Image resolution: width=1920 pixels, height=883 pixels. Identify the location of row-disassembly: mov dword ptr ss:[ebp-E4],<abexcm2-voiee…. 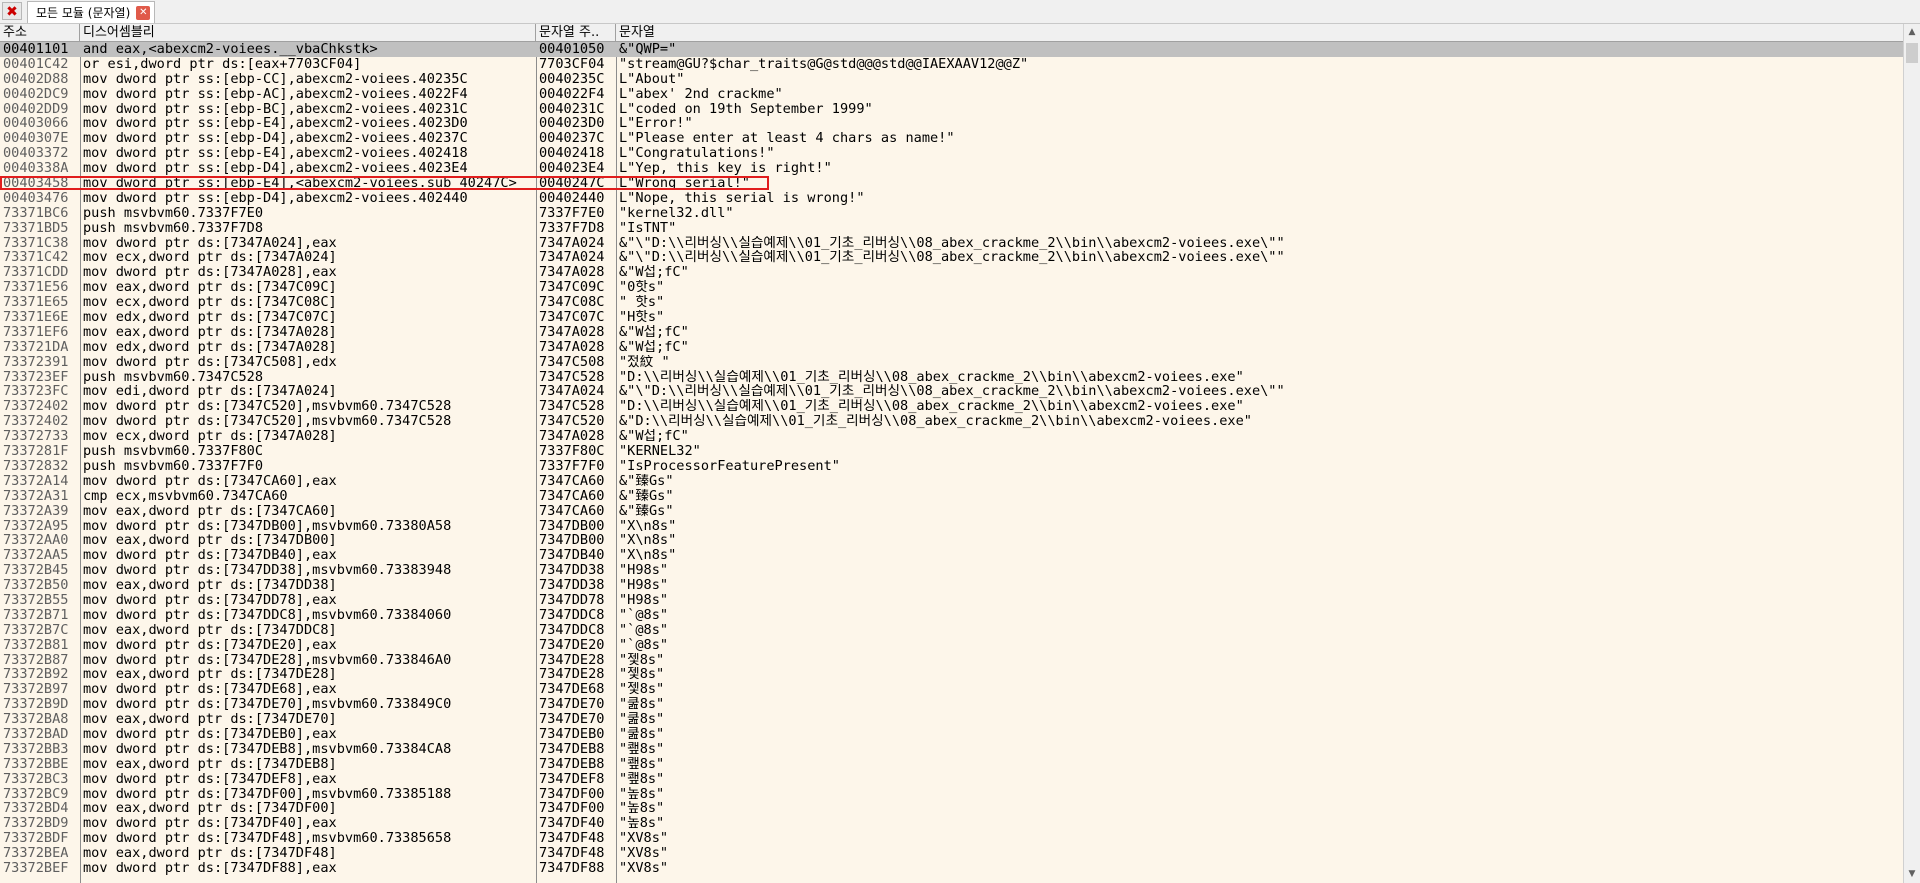
(300, 183).